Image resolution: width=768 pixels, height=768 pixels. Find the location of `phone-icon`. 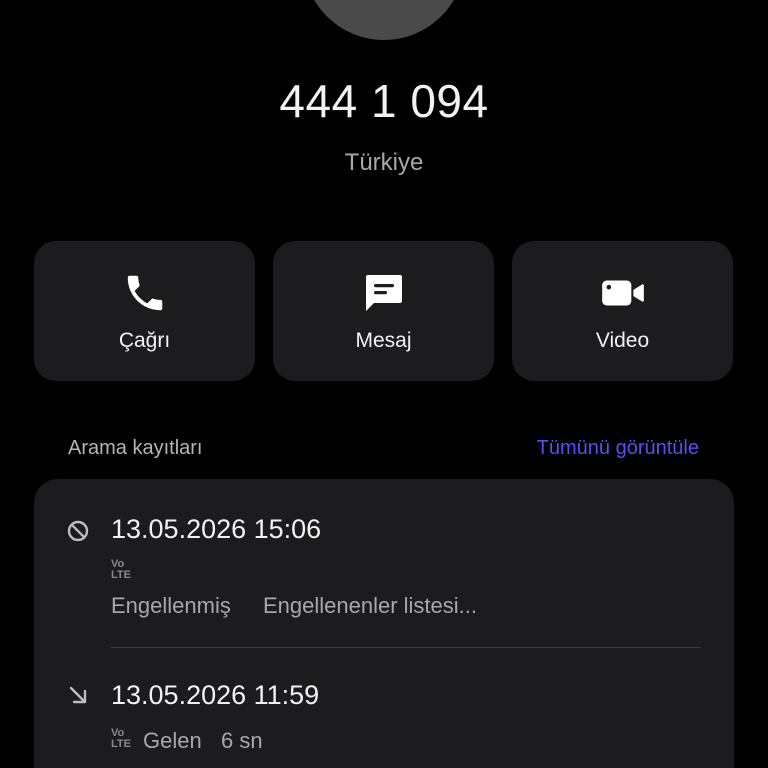

phone-icon is located at coordinates (144, 293).